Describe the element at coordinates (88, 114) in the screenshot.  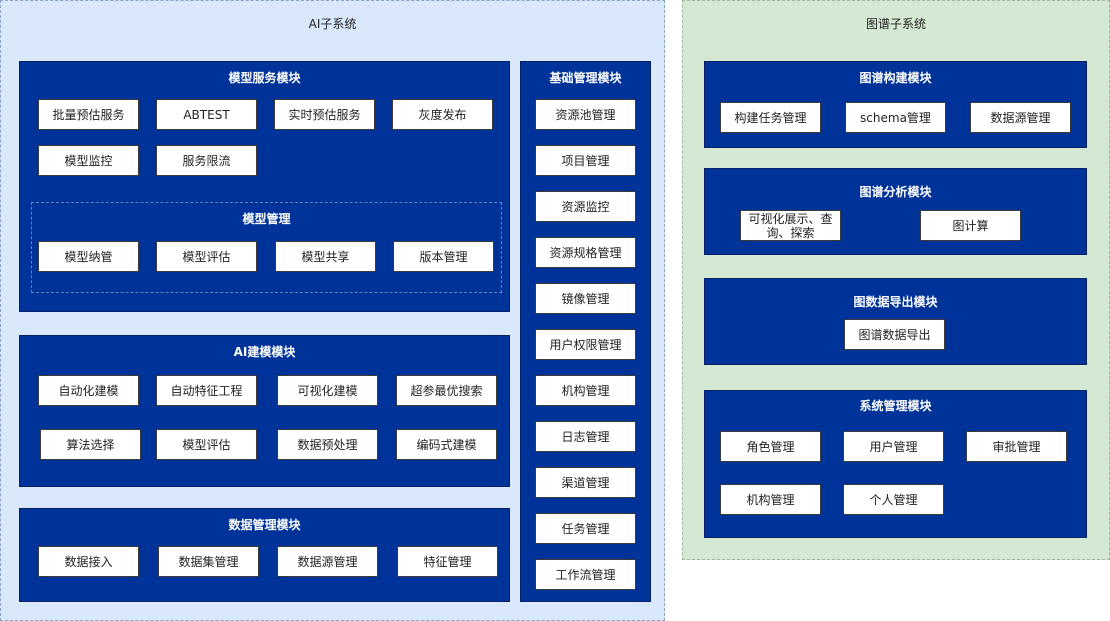
I see `batch-predict-service-box: 批量预估服务` at that location.